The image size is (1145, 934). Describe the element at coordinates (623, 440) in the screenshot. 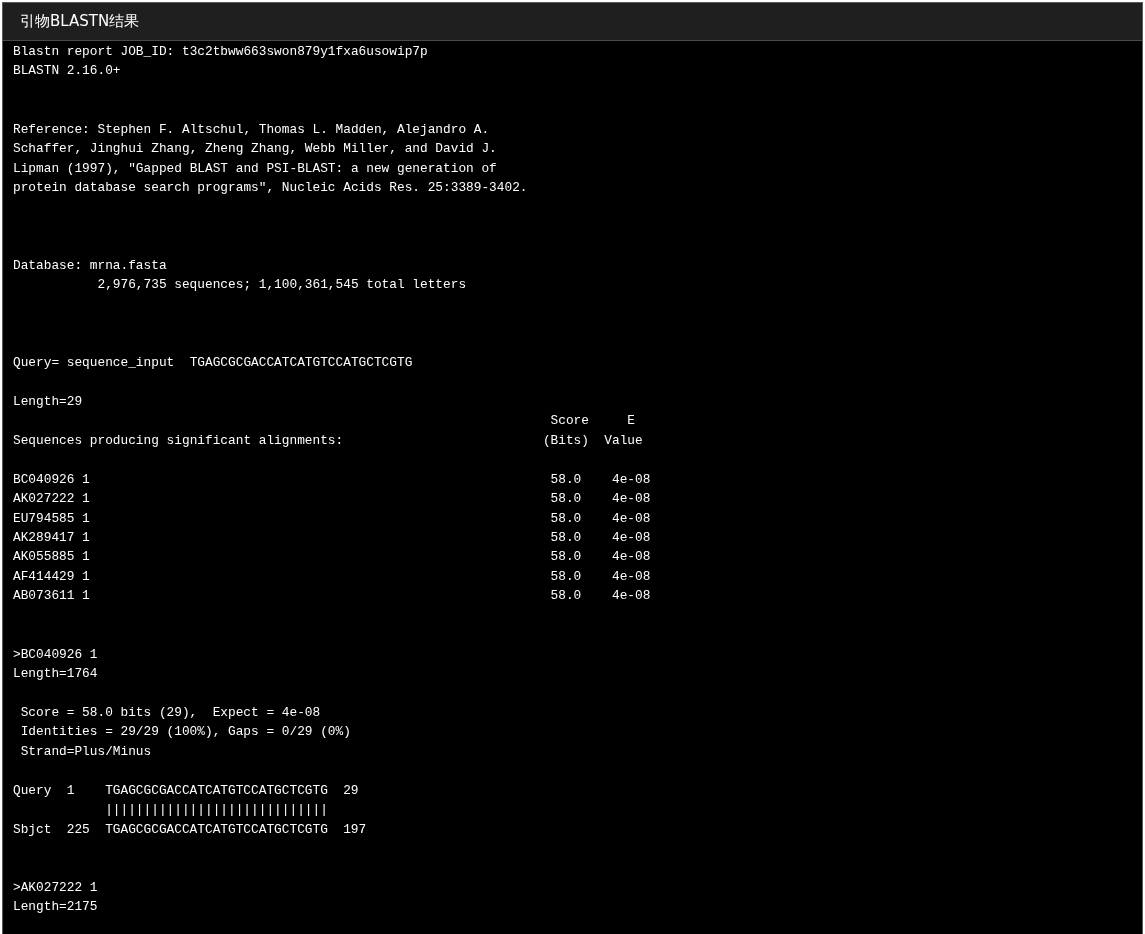

I see `column-header: Value` at that location.